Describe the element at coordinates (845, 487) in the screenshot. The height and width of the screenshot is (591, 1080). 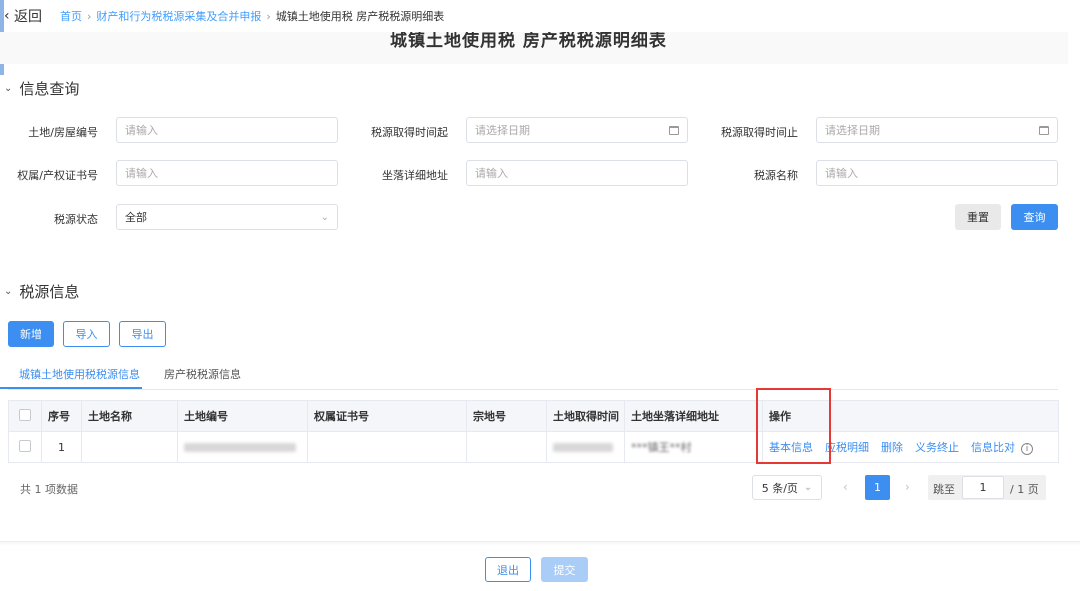
I see `prev-page-icon: ‹` at that location.